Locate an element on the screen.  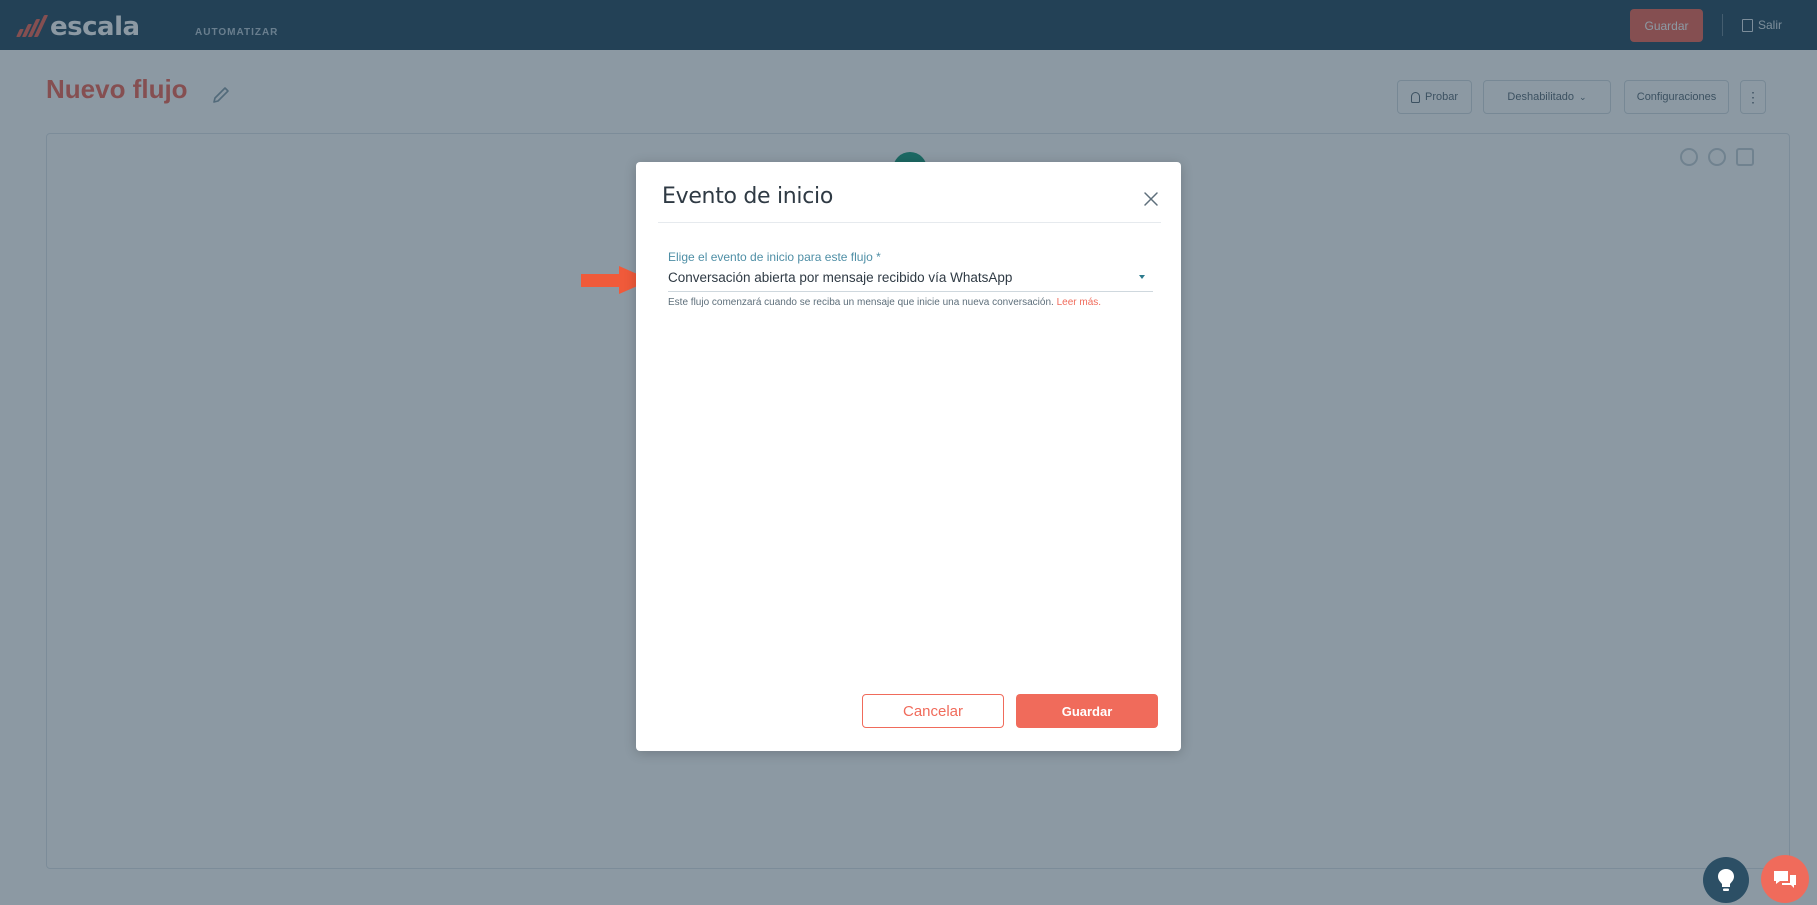
ideas-button is located at coordinates (1726, 880).